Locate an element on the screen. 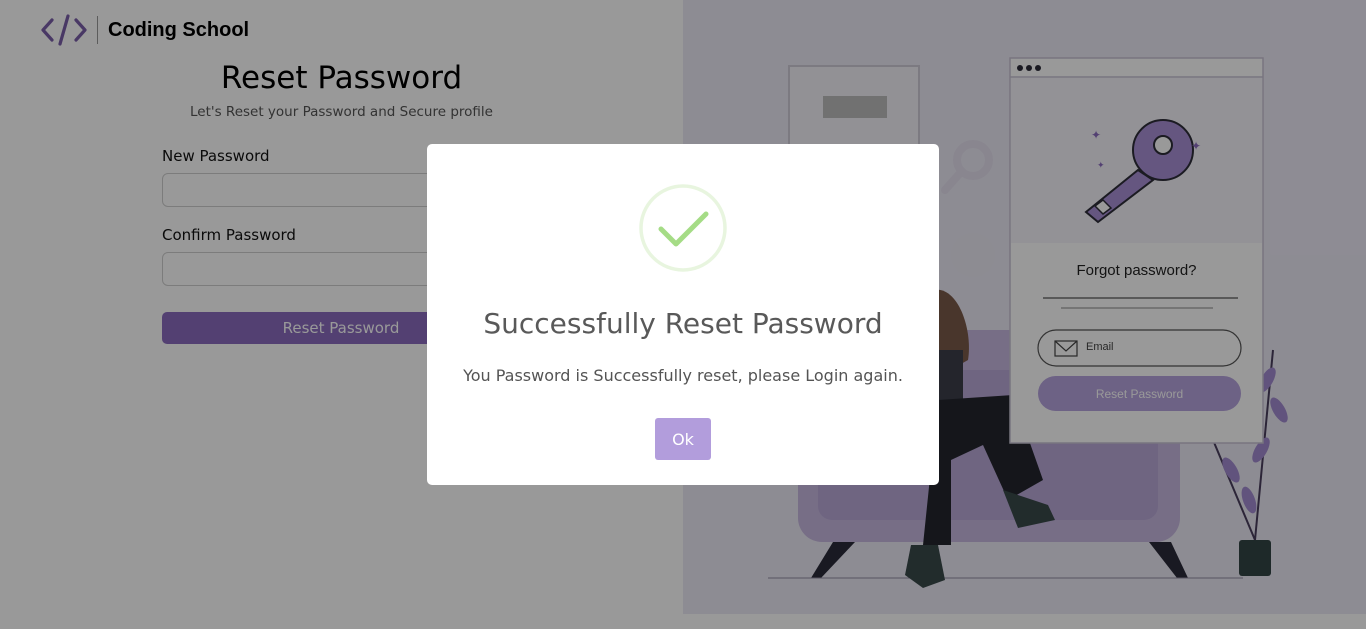 The image size is (1366, 629). ok-button: Ok is located at coordinates (683, 439).